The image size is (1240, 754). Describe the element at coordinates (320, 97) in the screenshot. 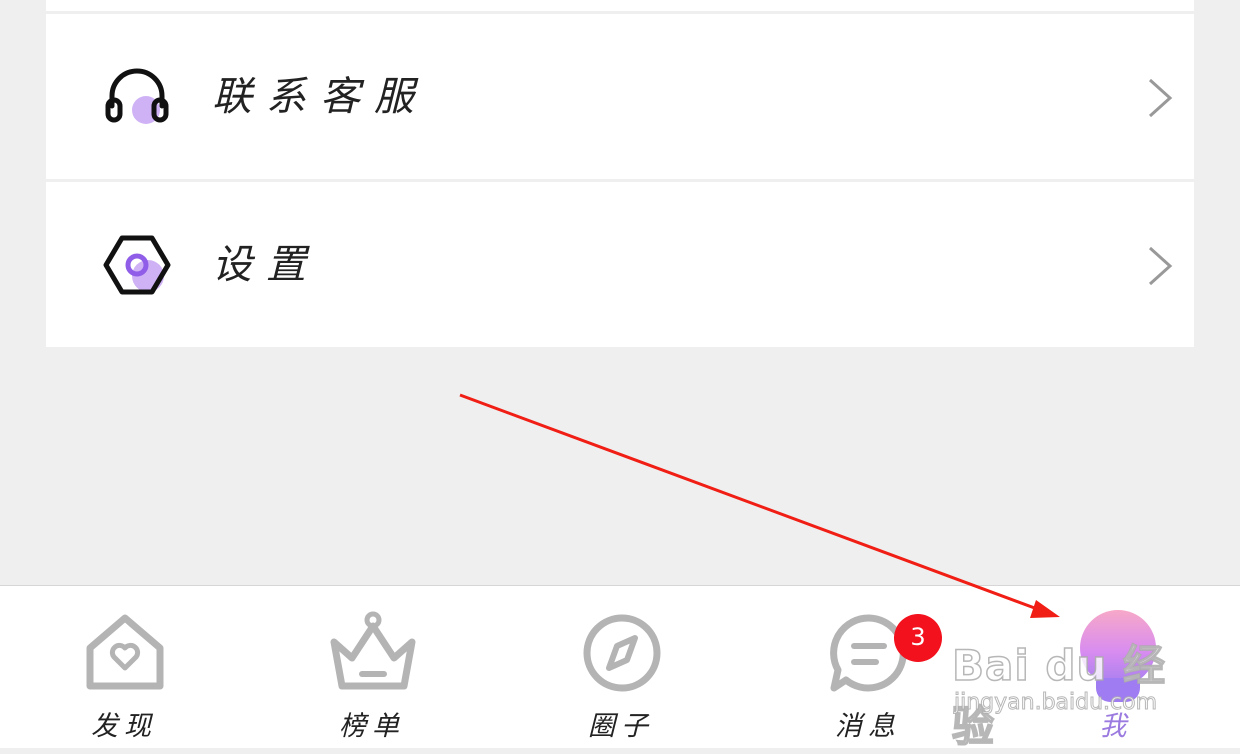

I see `menu-item-label: 联系客服` at that location.